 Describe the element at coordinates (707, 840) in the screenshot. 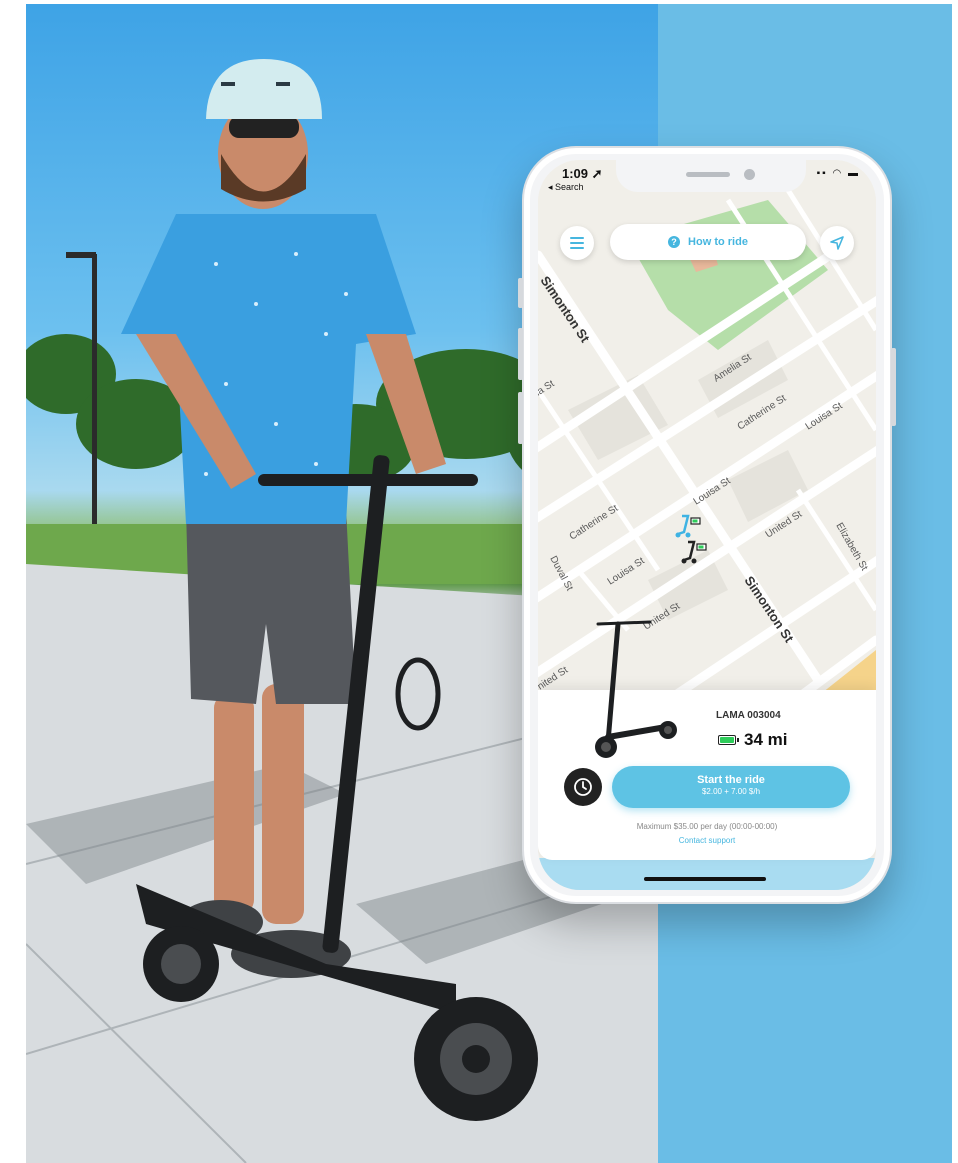

I see `contact-support-link: Contact support` at that location.